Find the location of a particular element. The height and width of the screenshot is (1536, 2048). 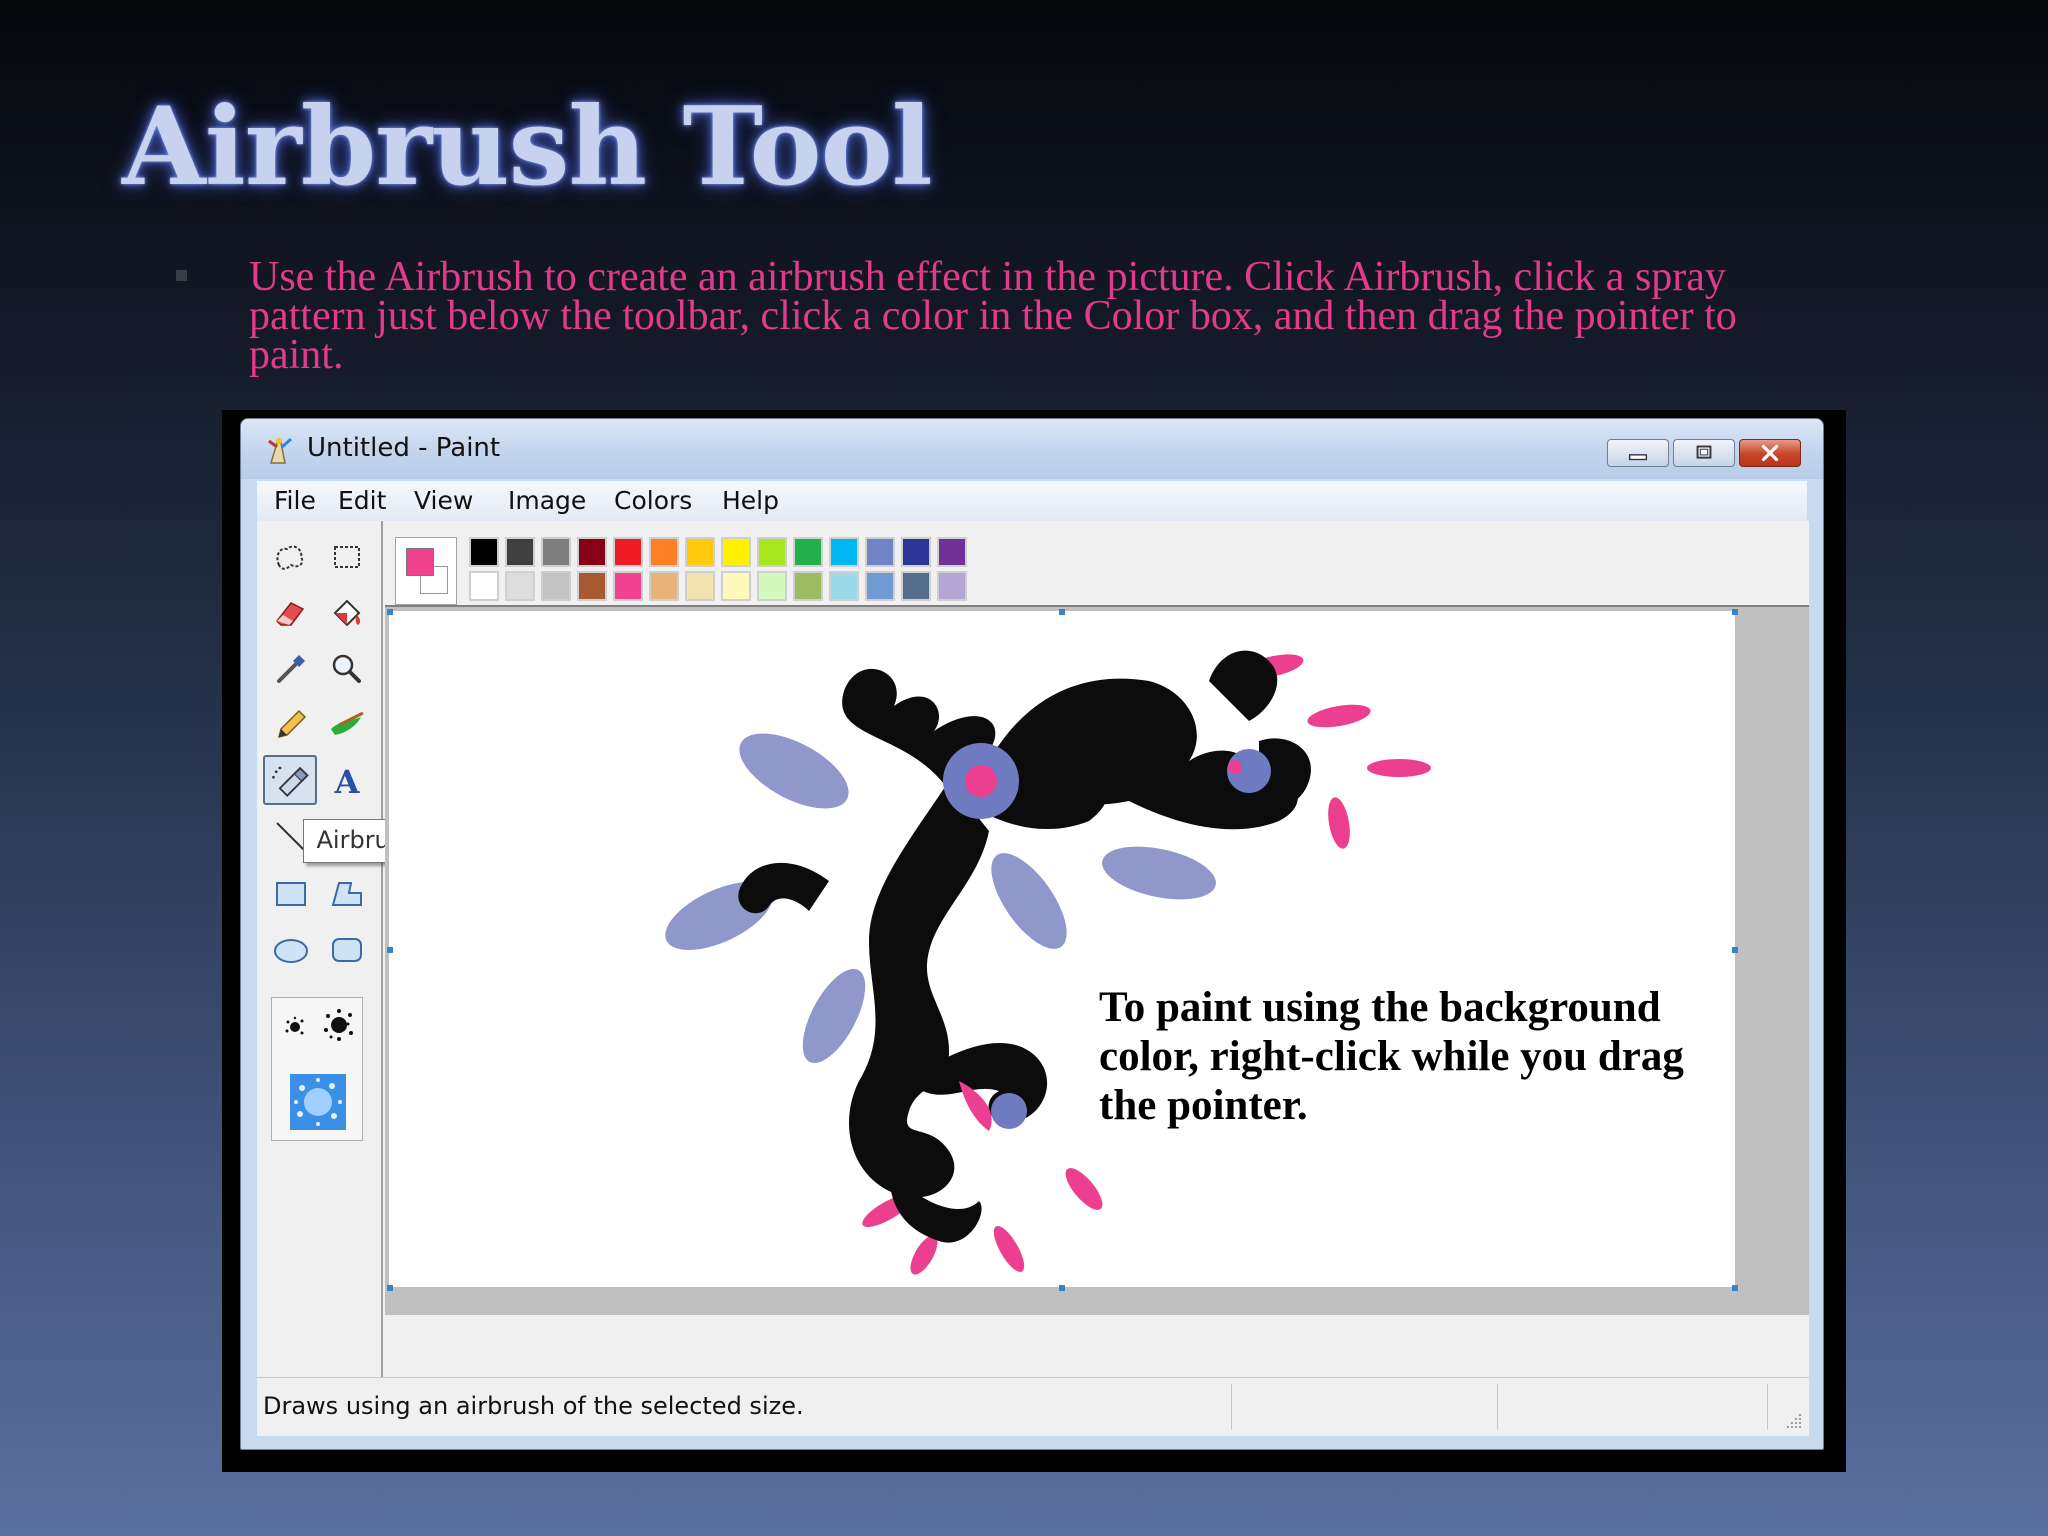

toolbox: A Airbrush is located at coordinates (344, 949).